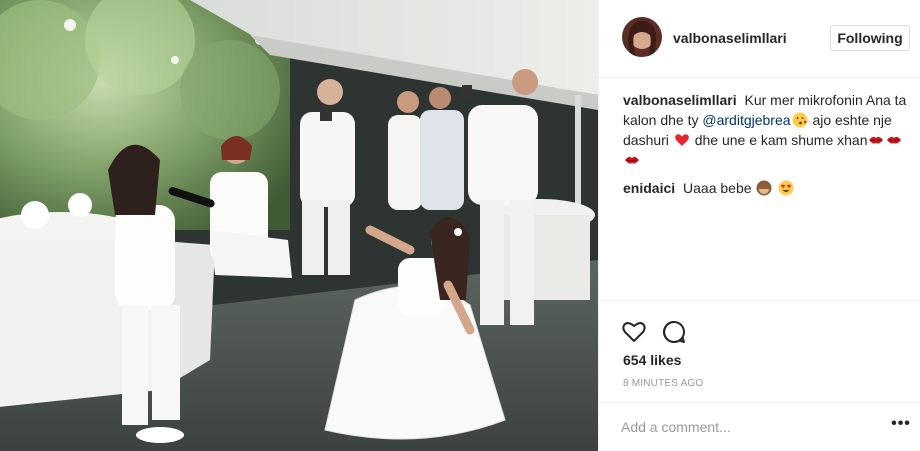 The height and width of the screenshot is (451, 920). Describe the element at coordinates (674, 332) in the screenshot. I see `speech-bubble-icon` at that location.